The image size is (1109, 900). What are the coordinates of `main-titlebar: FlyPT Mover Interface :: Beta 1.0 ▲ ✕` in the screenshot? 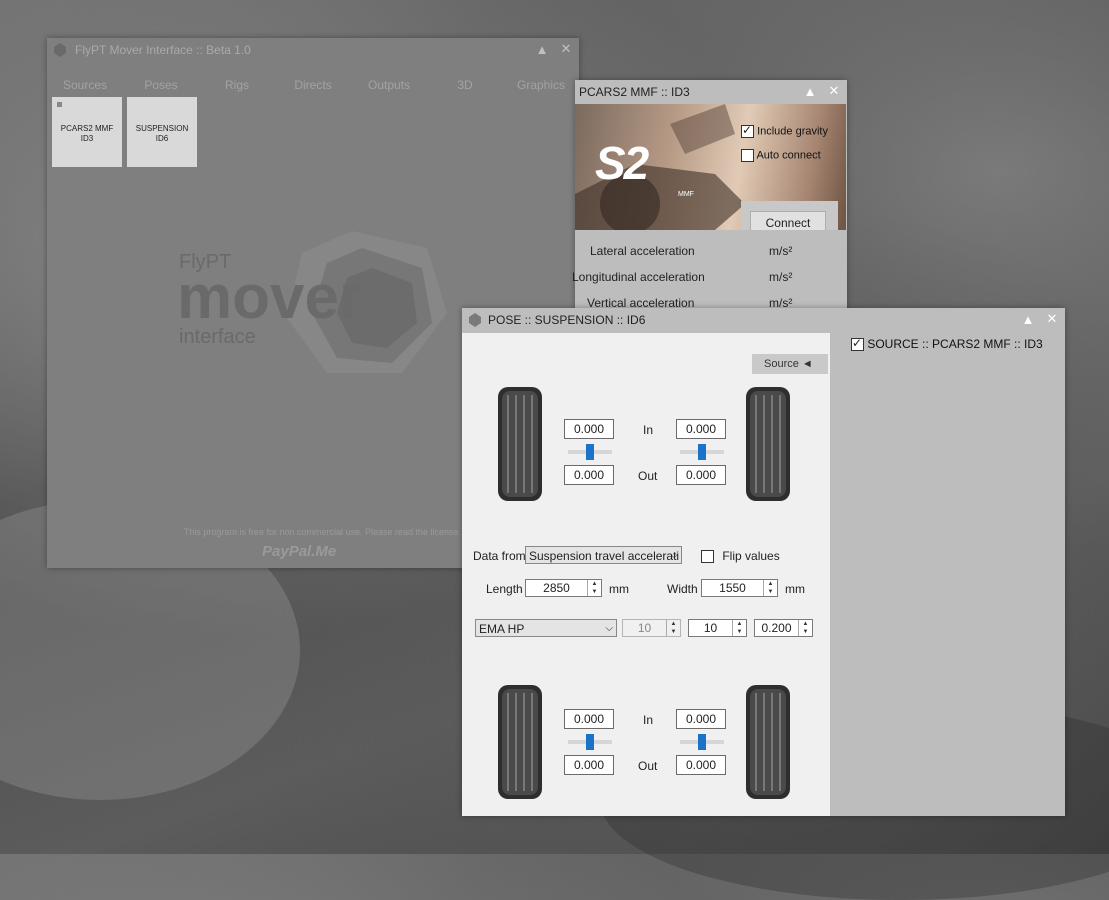 It's located at (313, 50).